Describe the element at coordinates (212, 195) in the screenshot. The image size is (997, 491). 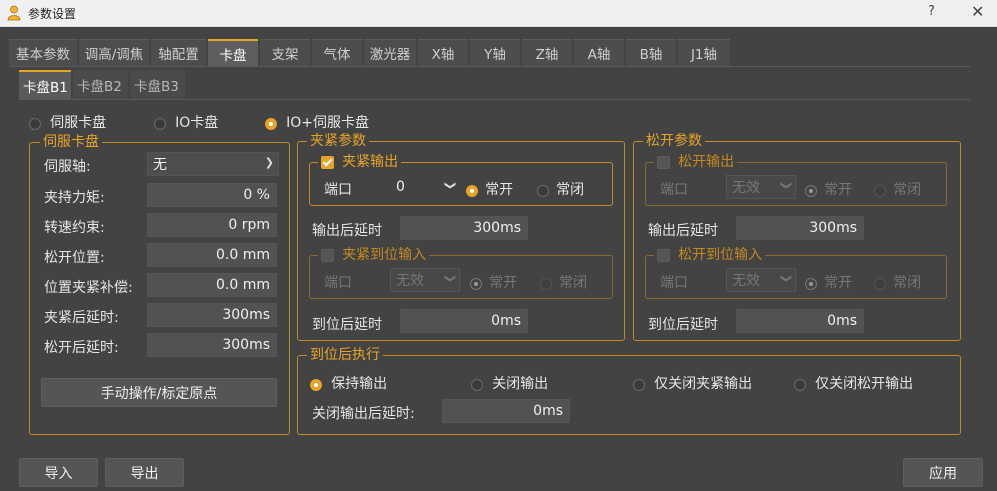
I see `torque-input: 0 %` at that location.